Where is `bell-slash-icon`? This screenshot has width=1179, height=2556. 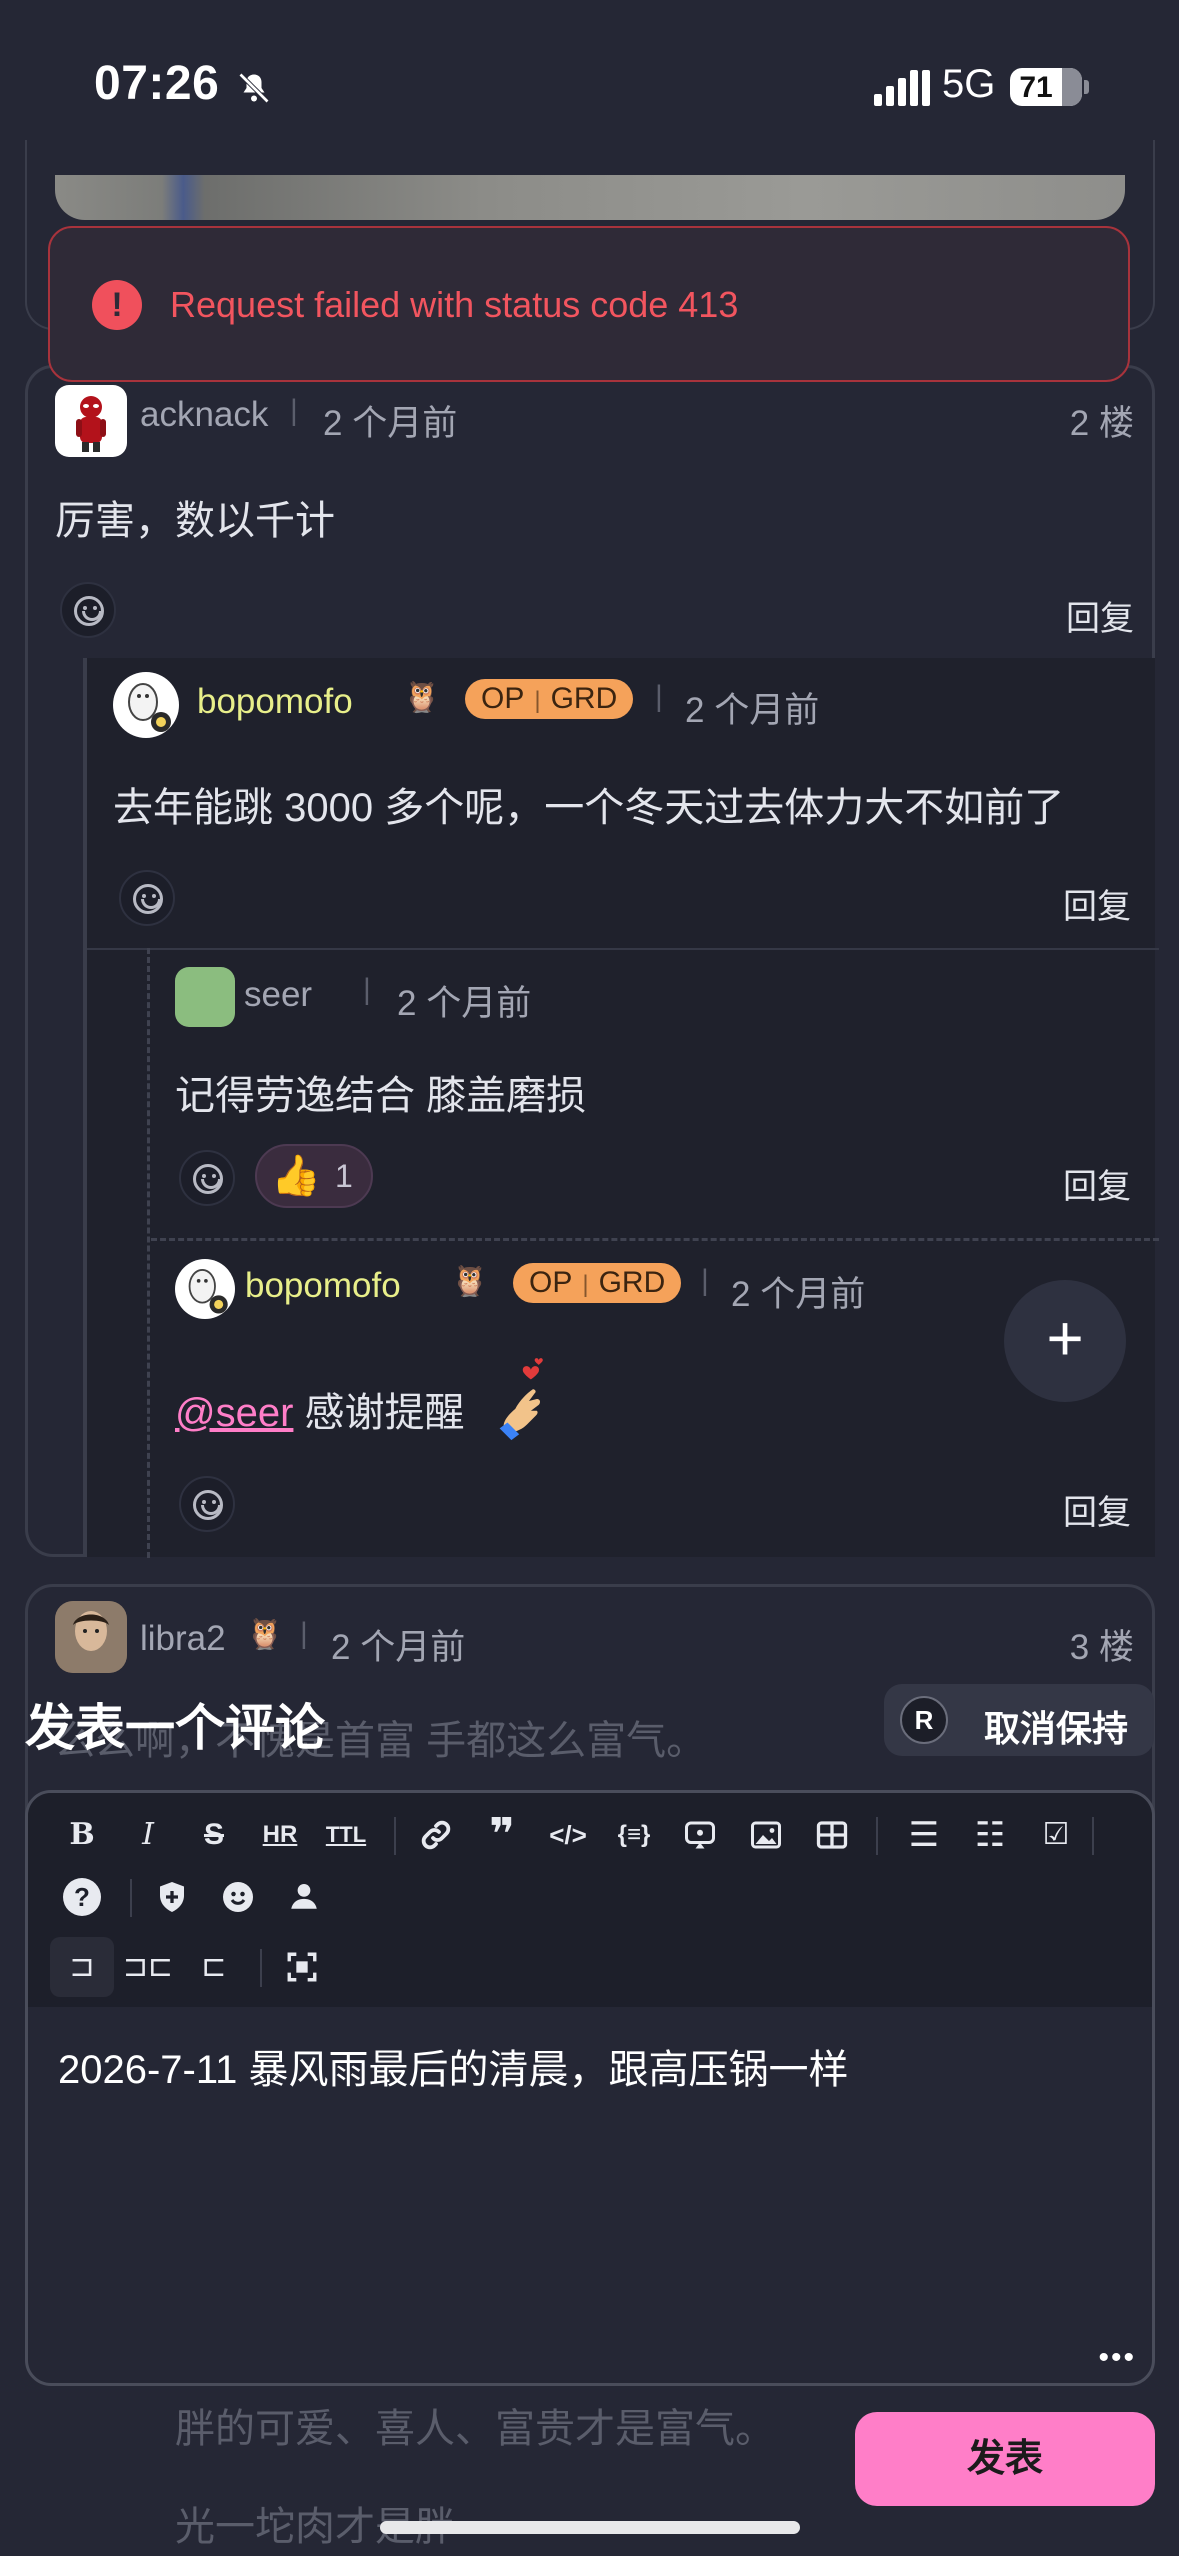 bell-slash-icon is located at coordinates (254, 88).